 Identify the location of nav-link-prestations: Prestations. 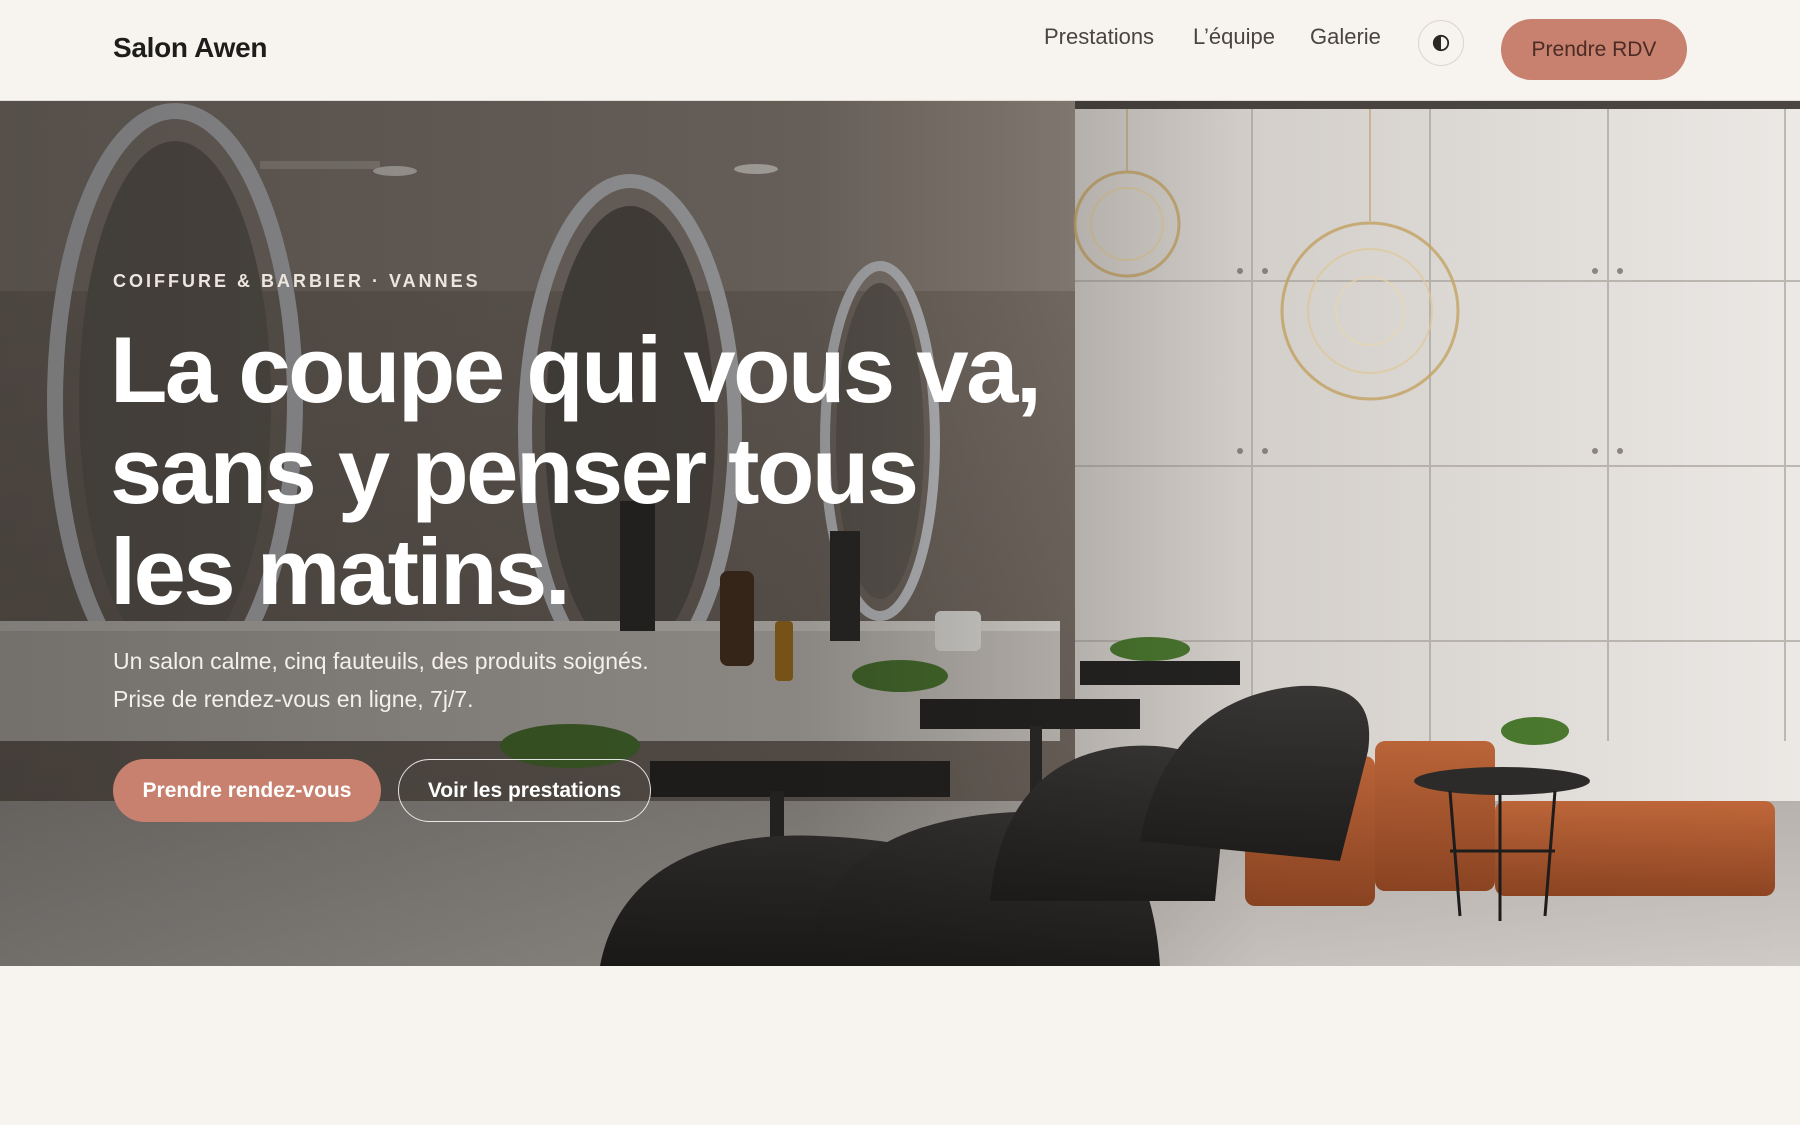
(1099, 37).